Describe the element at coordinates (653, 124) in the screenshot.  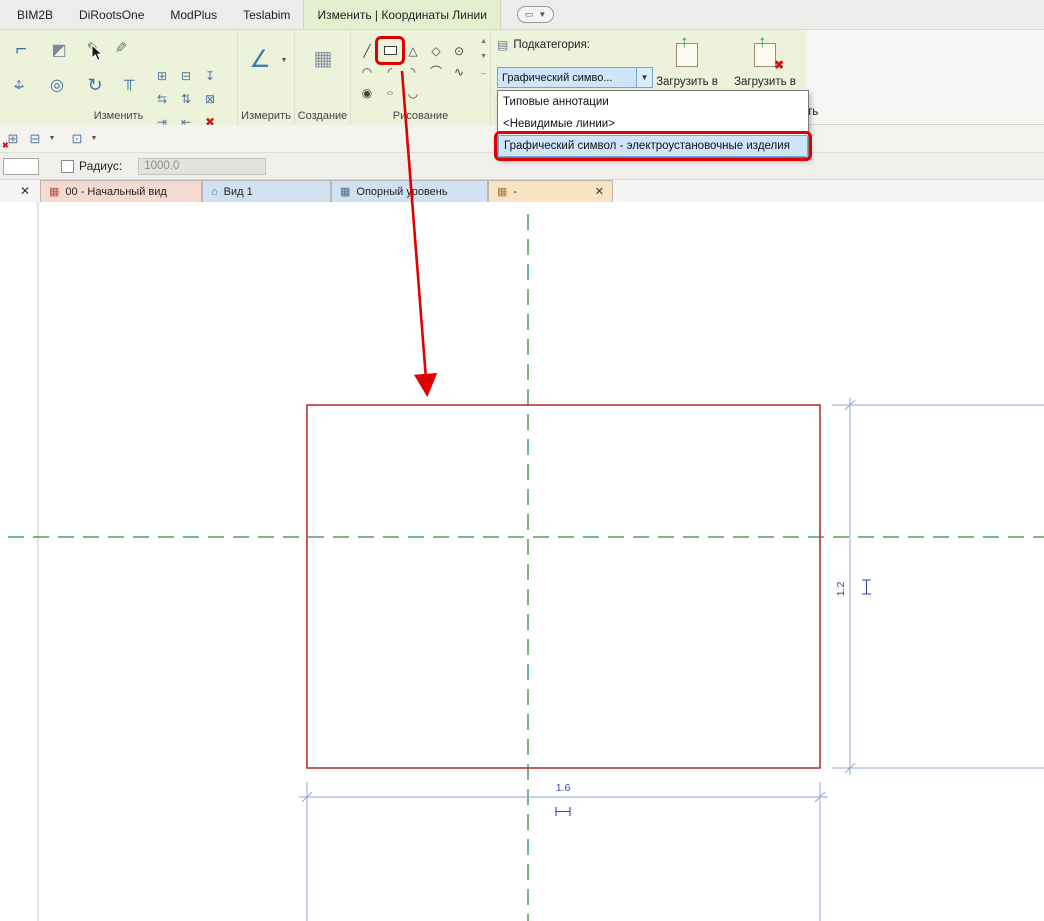
I see `subcategory-option: <Невидимые линии>` at that location.